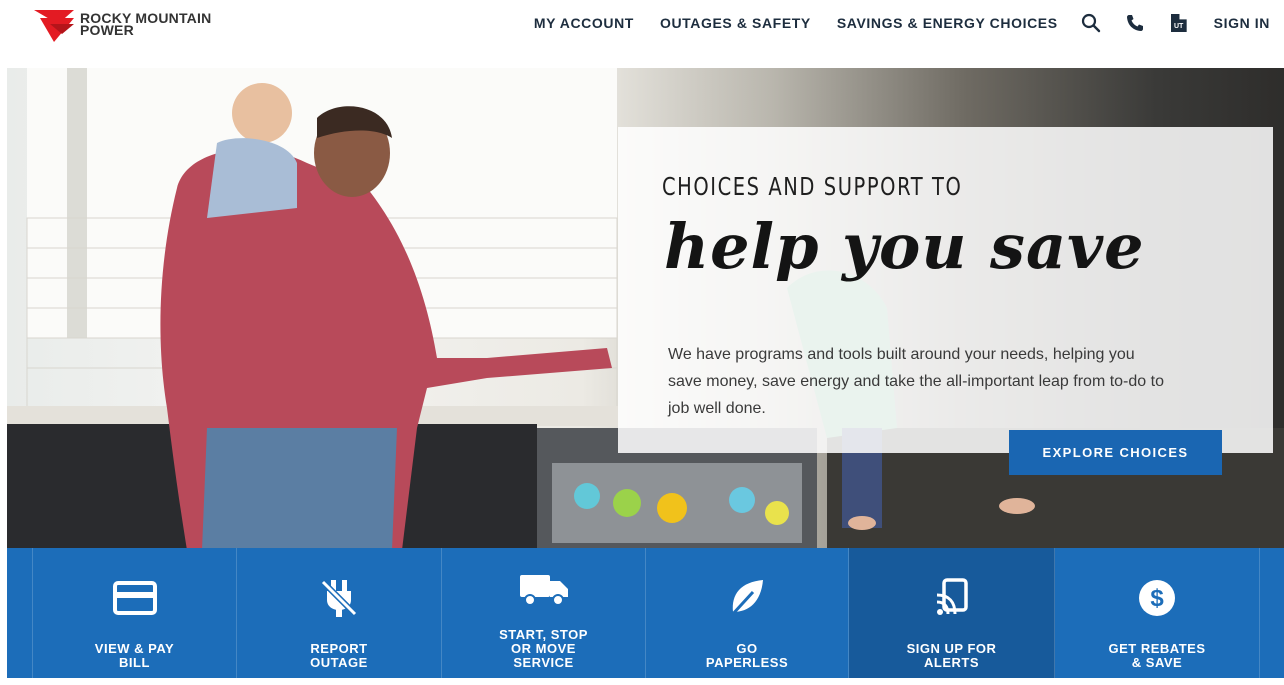 This screenshot has width=1284, height=685. What do you see at coordinates (544, 590) in the screenshot?
I see `truck-icon` at bounding box center [544, 590].